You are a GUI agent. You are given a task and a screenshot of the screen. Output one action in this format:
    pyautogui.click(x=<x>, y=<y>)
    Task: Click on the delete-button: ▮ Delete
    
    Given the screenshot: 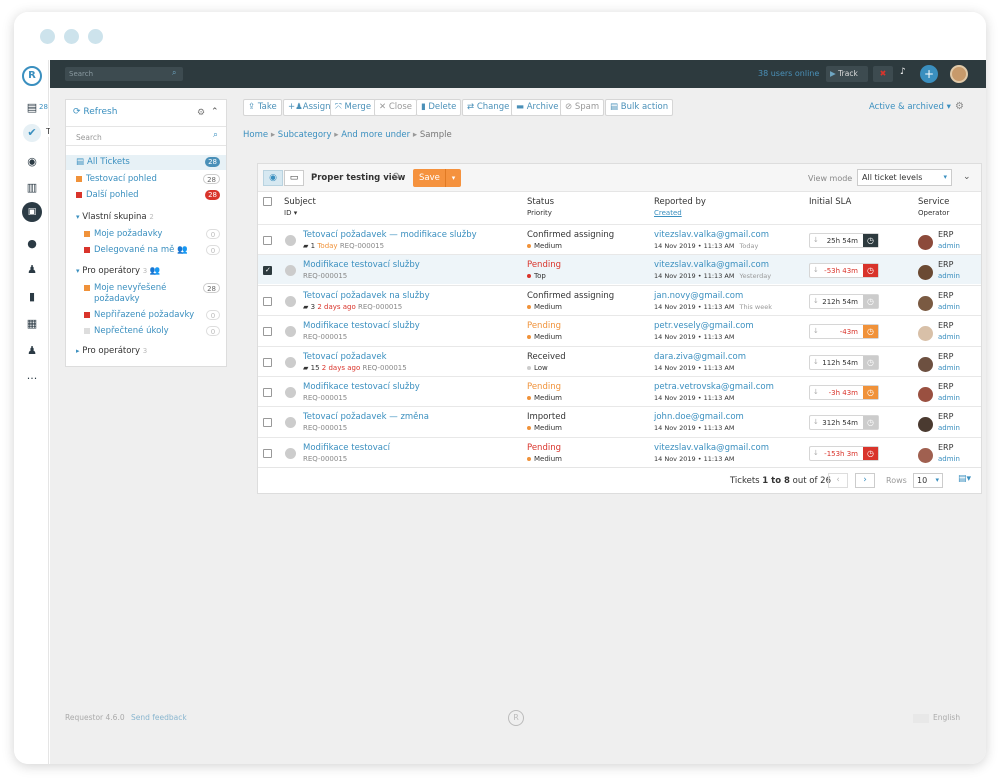 What is the action you would take?
    pyautogui.click(x=439, y=107)
    